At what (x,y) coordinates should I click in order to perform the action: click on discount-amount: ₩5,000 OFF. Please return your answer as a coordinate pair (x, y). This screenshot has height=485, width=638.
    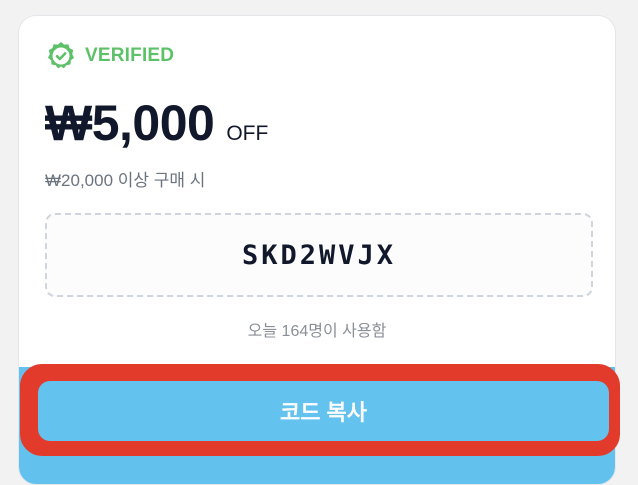
    Looking at the image, I should click on (156, 123).